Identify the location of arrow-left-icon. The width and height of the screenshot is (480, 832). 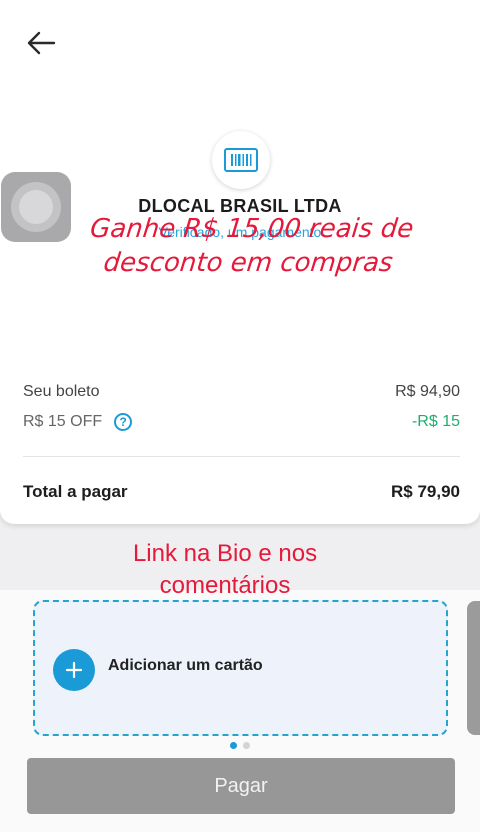
(41, 43).